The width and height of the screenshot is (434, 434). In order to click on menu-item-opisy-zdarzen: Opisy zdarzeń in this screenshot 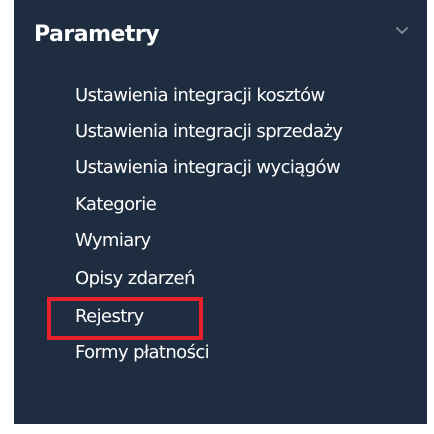, I will do `click(135, 279)`.